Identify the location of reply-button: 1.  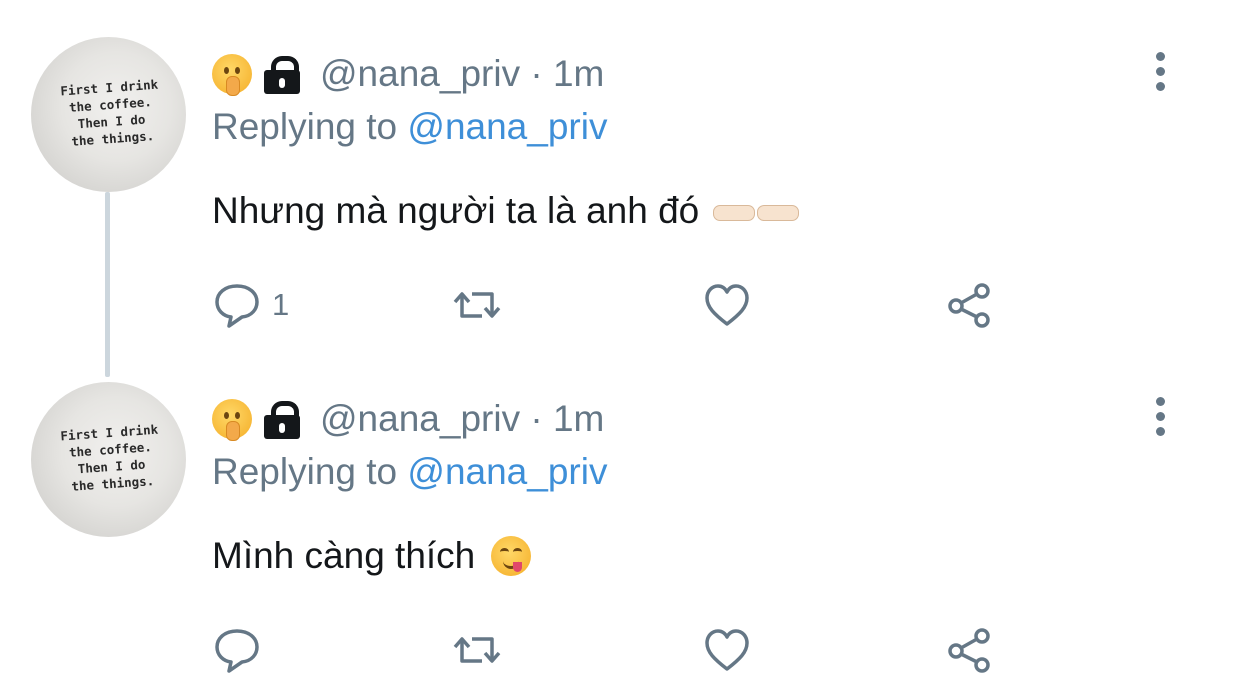
(250, 305).